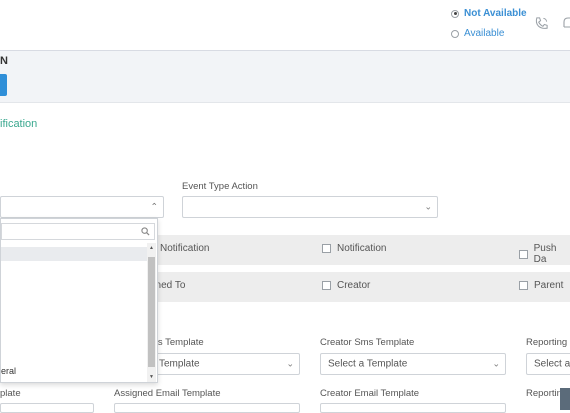 The image size is (570, 413). I want to click on status-available-option: Available, so click(477, 33).